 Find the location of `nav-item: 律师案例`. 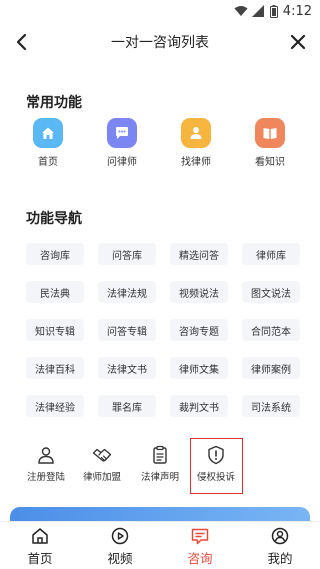

nav-item: 律师案例 is located at coordinates (271, 368).